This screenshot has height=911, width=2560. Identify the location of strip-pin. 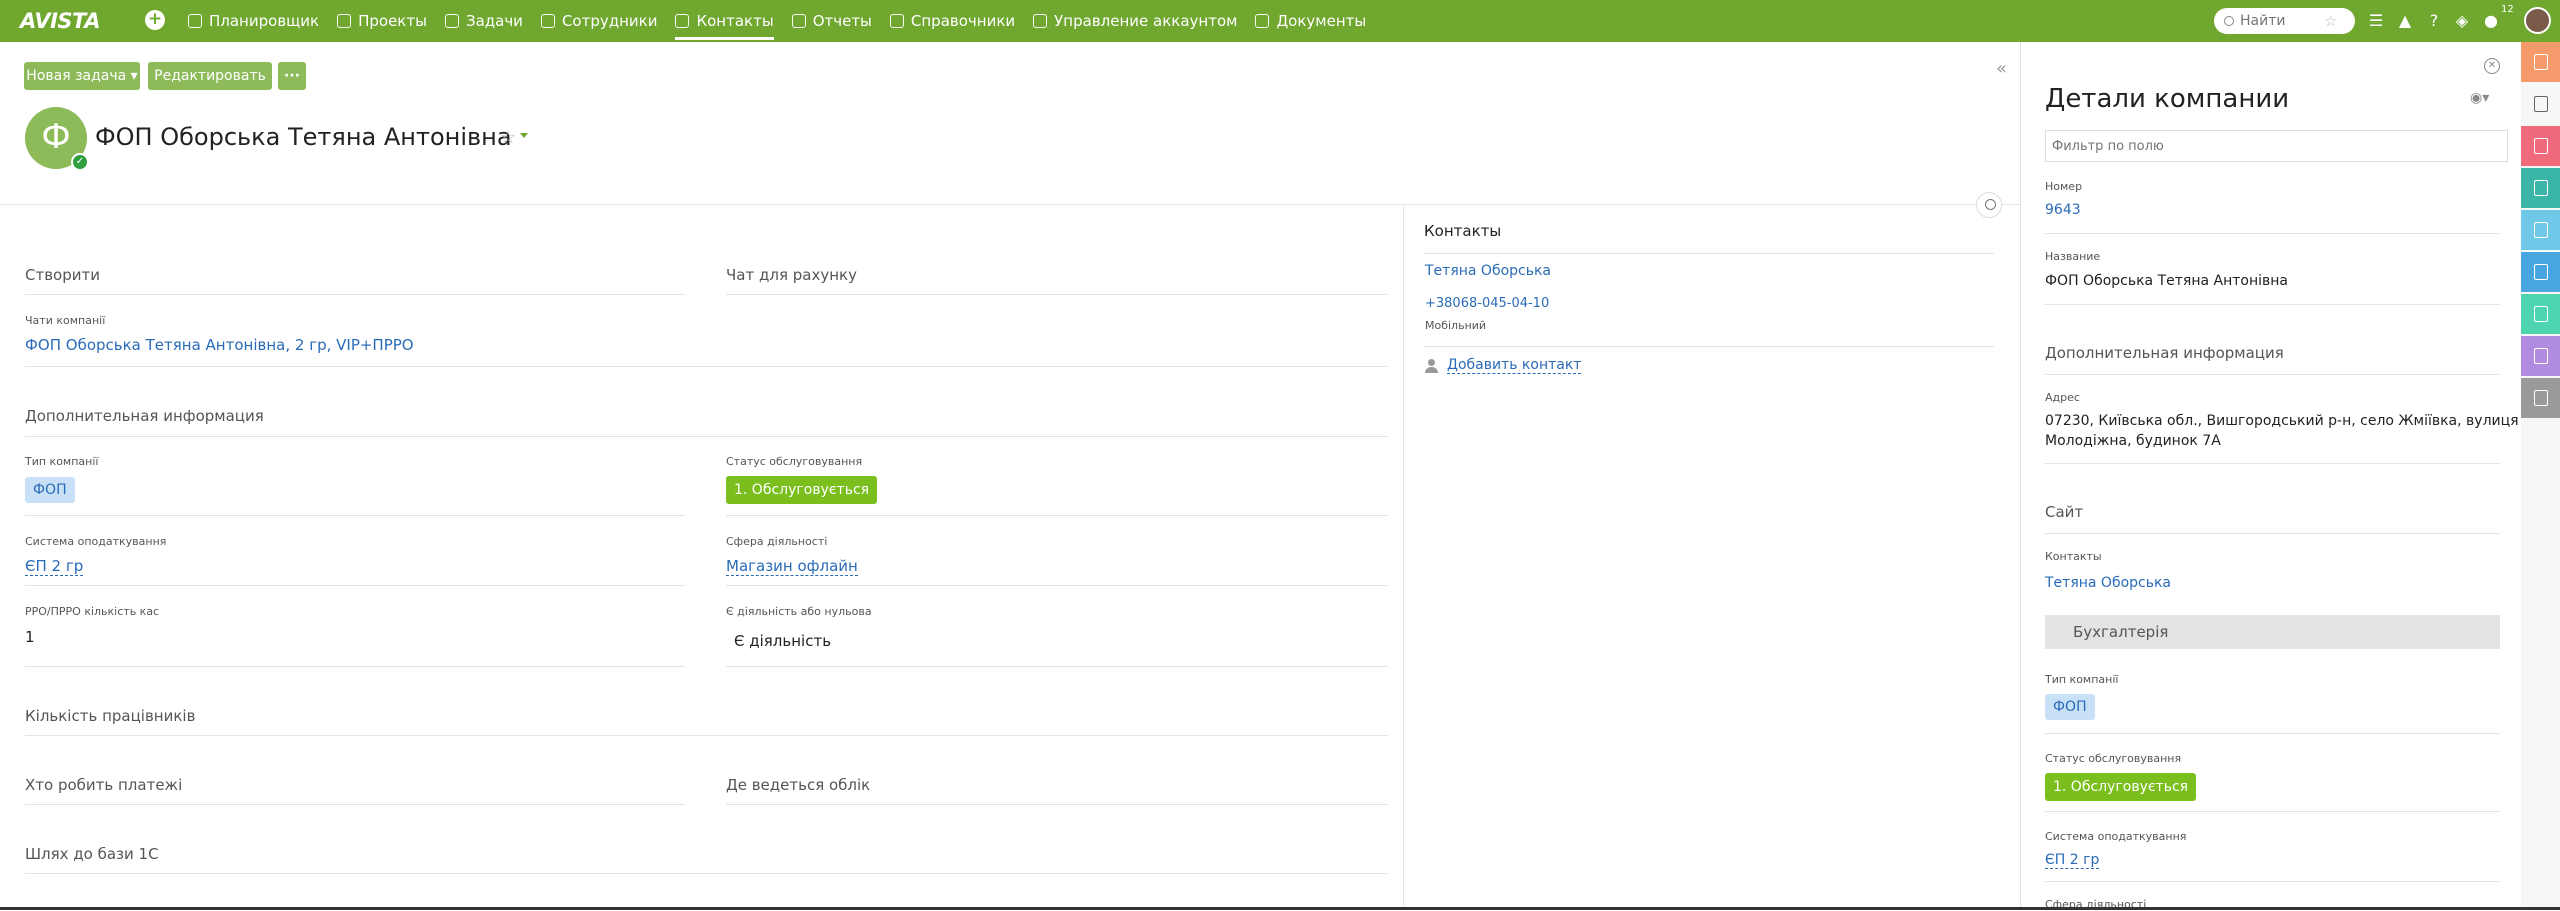
(2540, 104).